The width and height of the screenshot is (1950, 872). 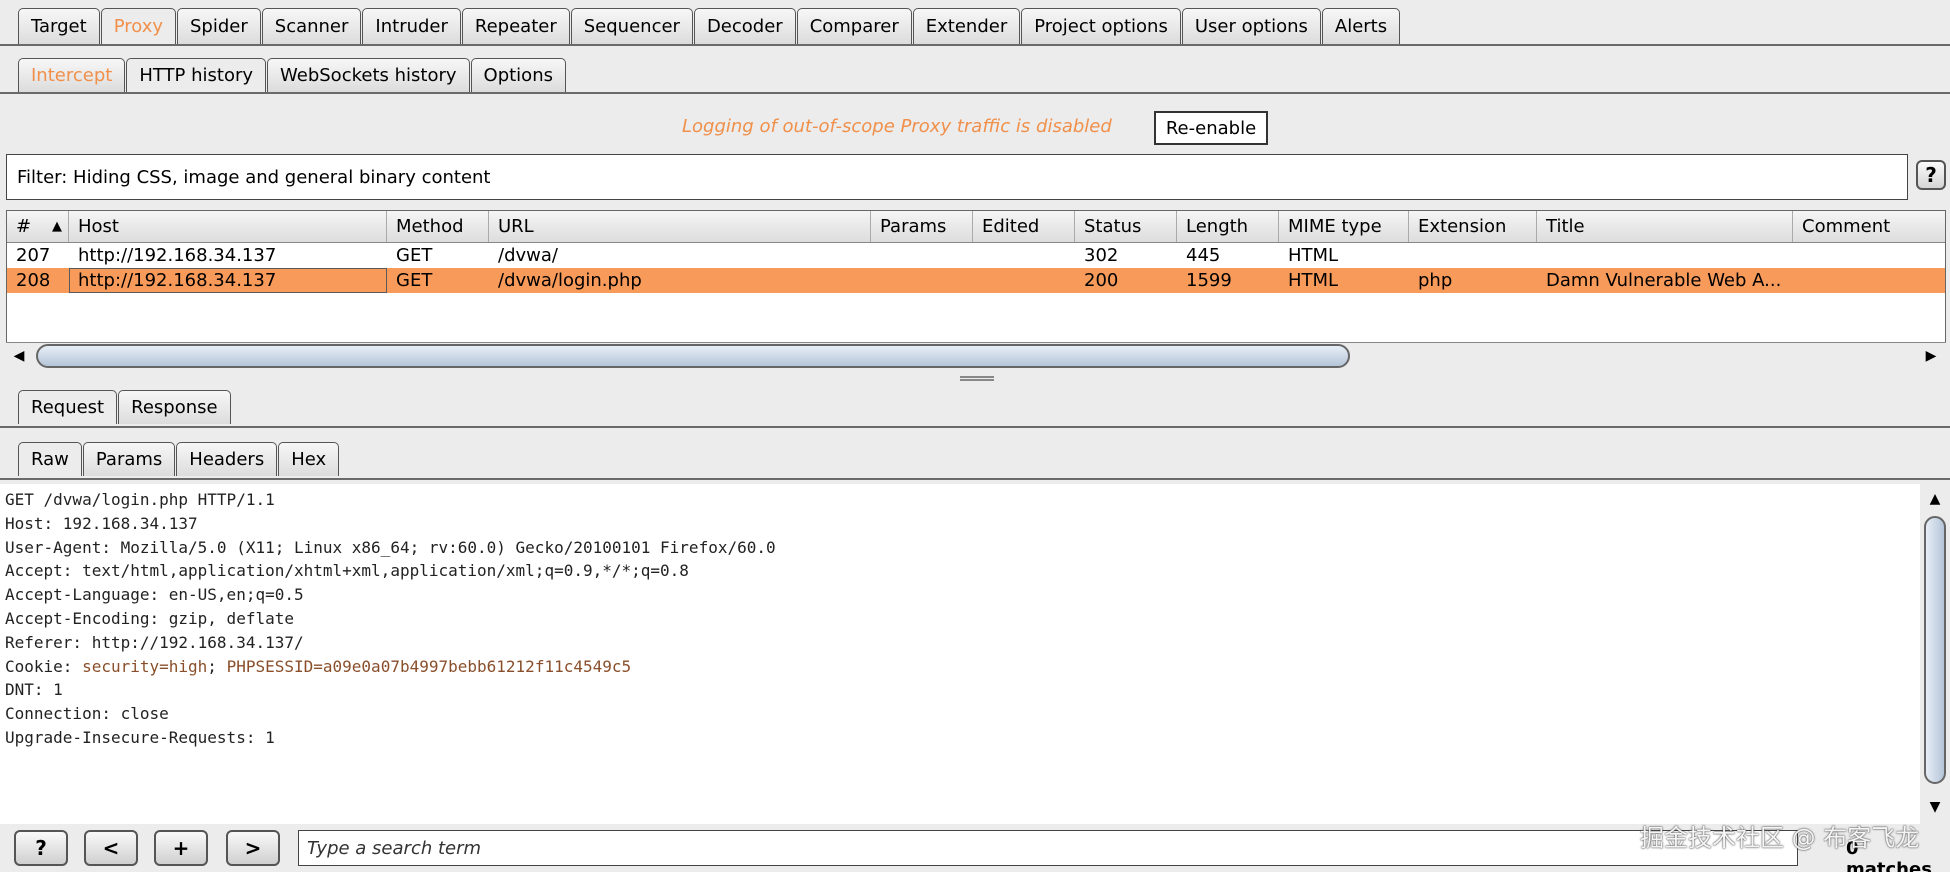 What do you see at coordinates (145, 666) in the screenshot?
I see `cookie-security: security=high` at bounding box center [145, 666].